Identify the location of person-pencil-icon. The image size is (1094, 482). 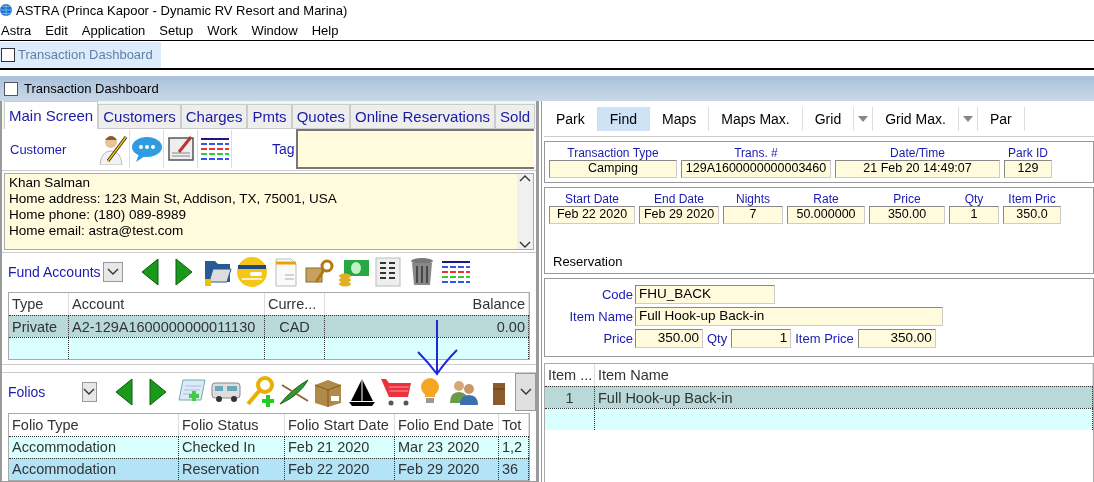
(112, 149).